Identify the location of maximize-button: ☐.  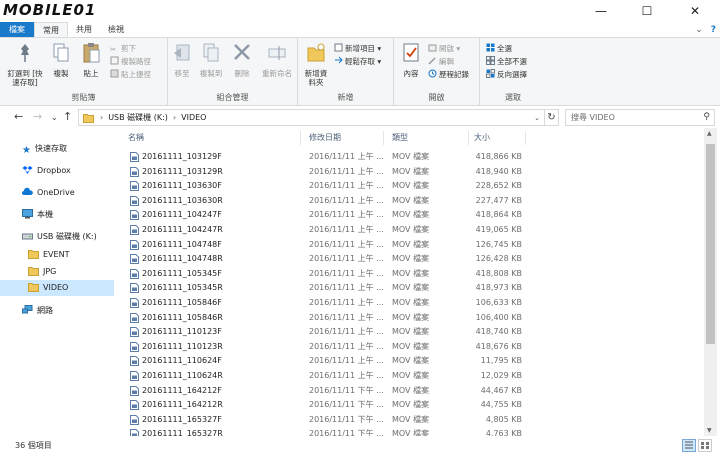
(647, 11).